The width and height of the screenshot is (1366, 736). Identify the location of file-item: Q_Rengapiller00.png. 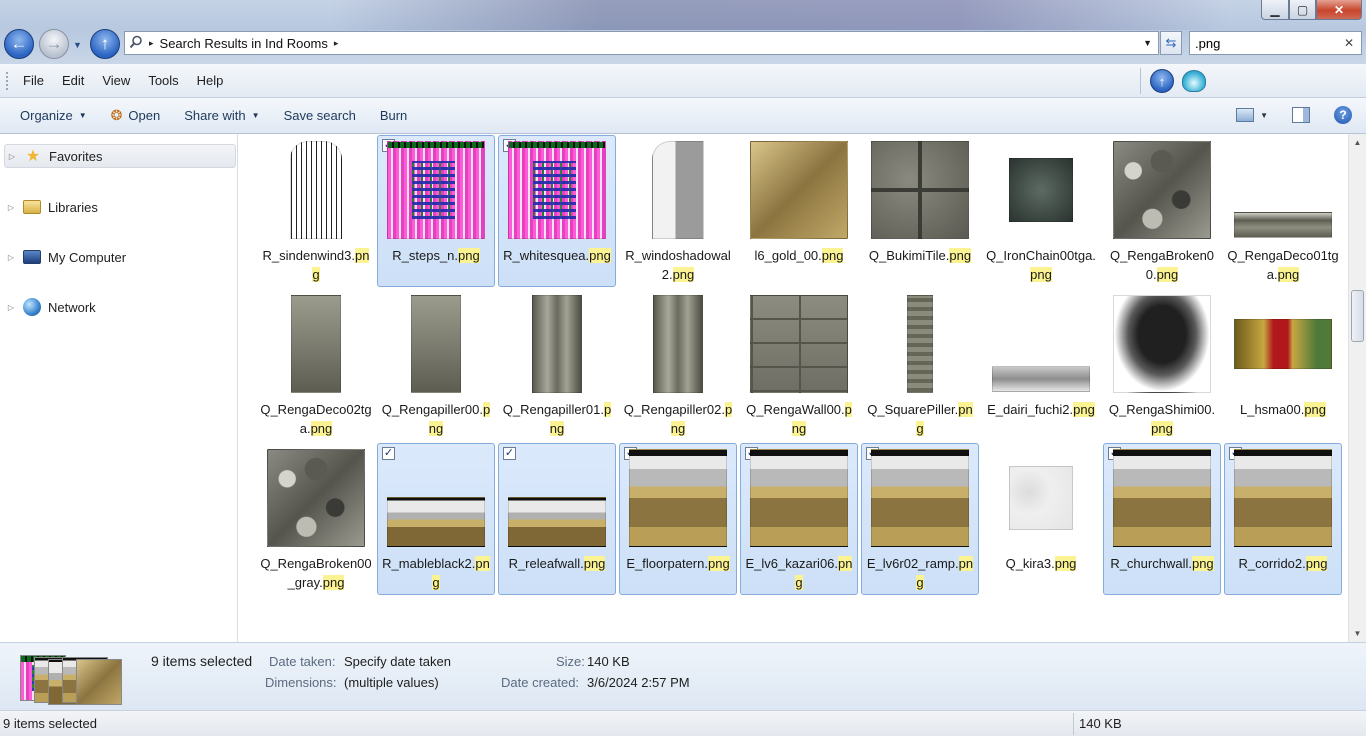
(436, 365).